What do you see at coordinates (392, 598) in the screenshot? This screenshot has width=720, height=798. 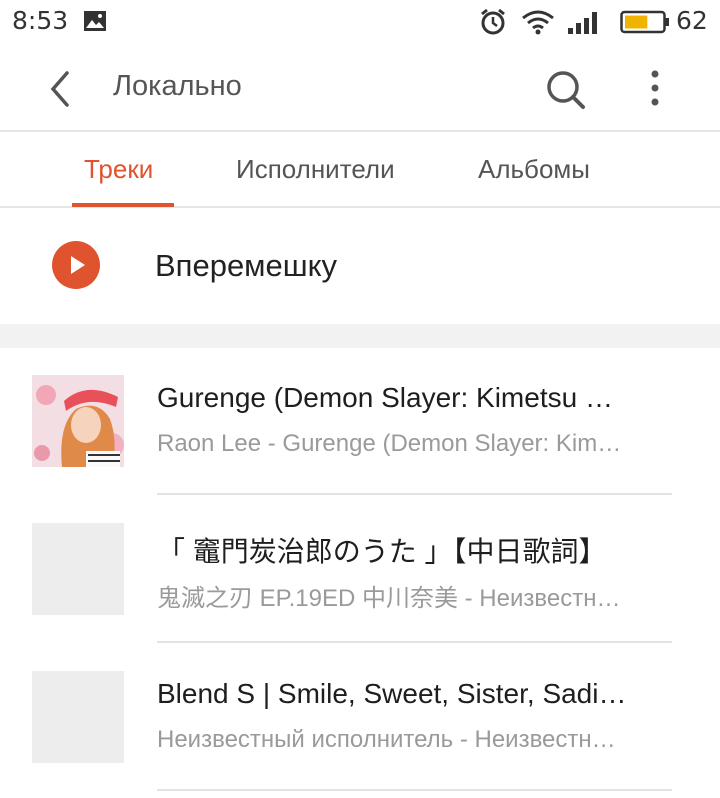 I see `track-subtitle: 鬼滅之刃 EP.19ED 中川奈美 - Неизвестный альбом` at bounding box center [392, 598].